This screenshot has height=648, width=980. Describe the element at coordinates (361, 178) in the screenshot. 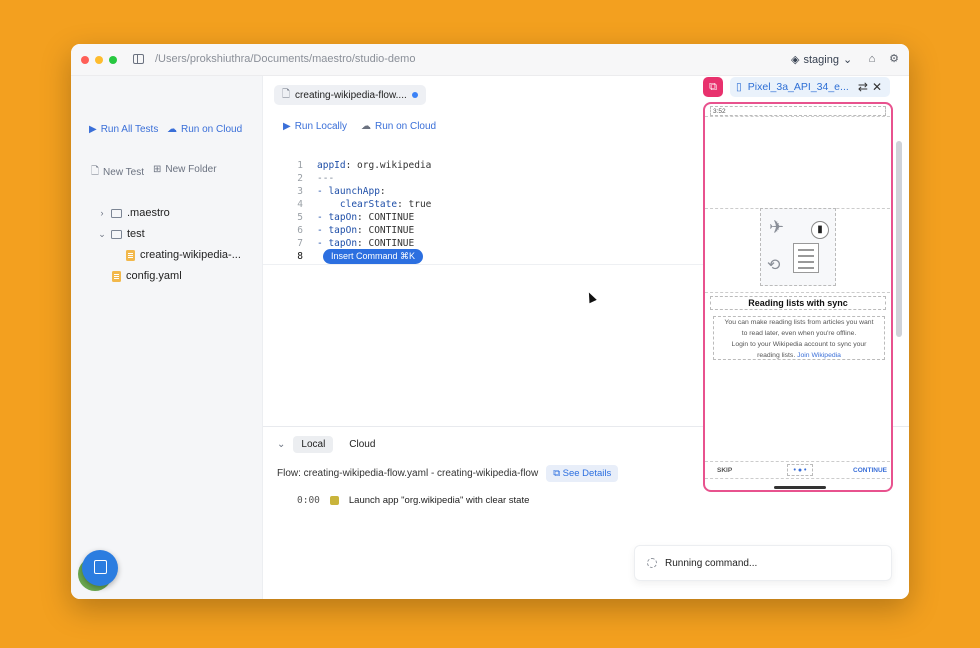

I see `code-line: 2 ---` at that location.